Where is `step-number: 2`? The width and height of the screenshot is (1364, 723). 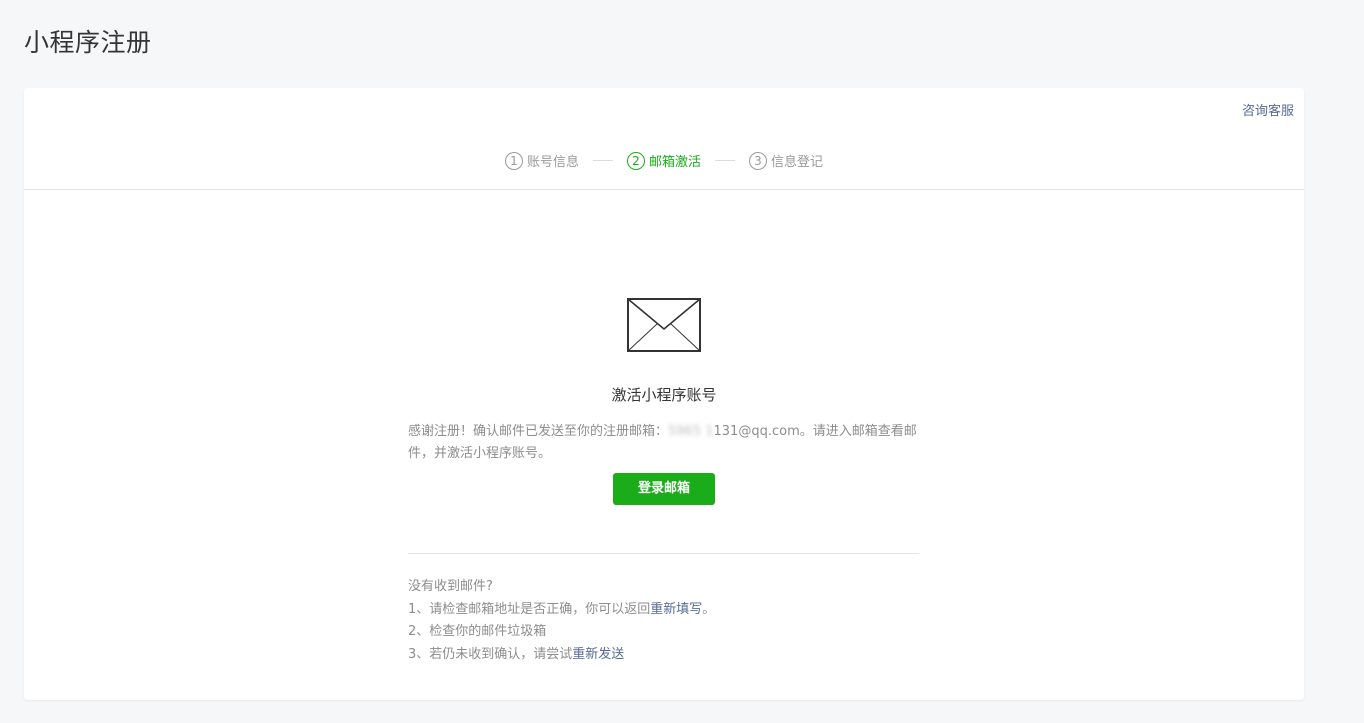 step-number: 2 is located at coordinates (635, 160).